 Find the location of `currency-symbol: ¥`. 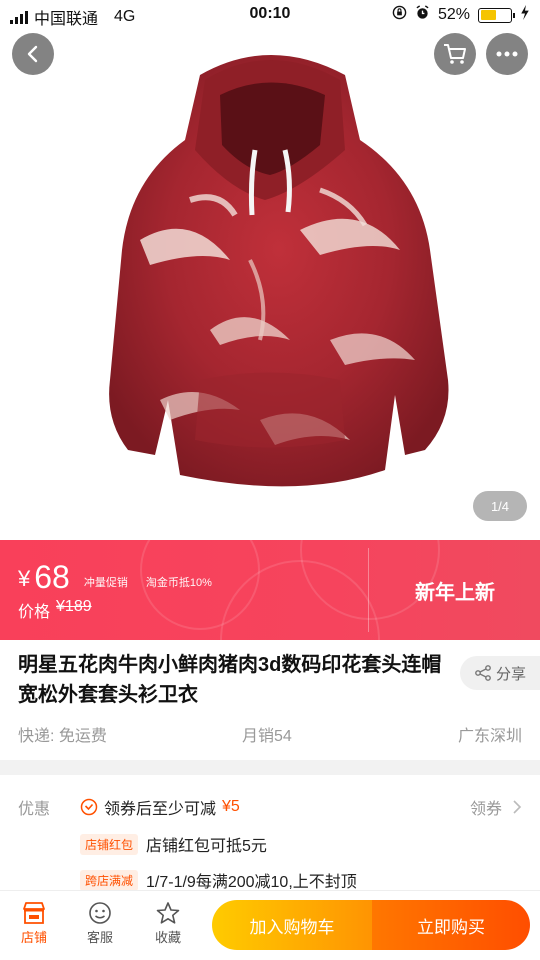

currency-symbol: ¥ is located at coordinates (24, 578).